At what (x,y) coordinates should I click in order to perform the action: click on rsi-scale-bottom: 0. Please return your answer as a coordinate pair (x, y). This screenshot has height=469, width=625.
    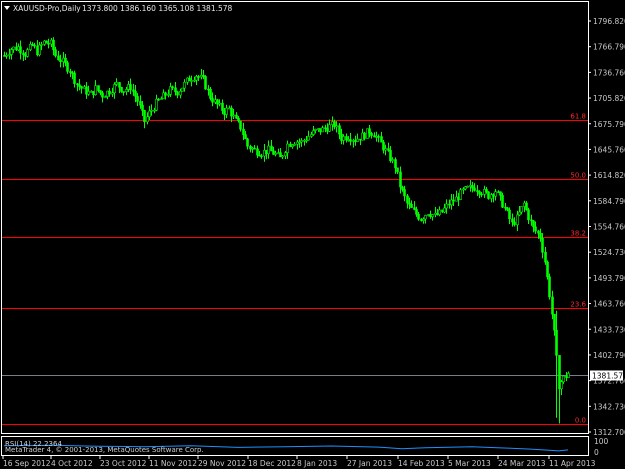
    Looking at the image, I should click on (596, 452).